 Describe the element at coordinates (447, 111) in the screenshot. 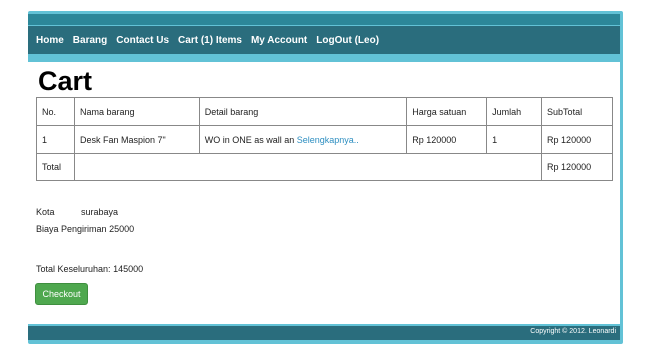

I see `col-header-price: Harga satuan` at that location.